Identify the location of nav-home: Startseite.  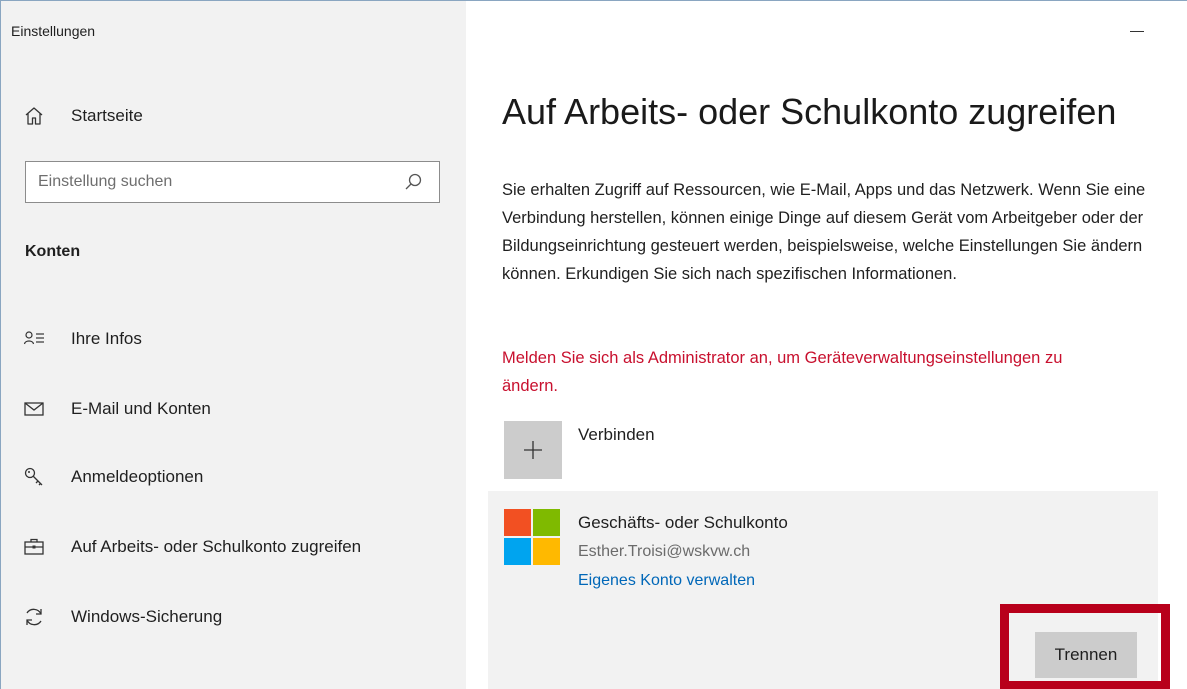
(83, 116).